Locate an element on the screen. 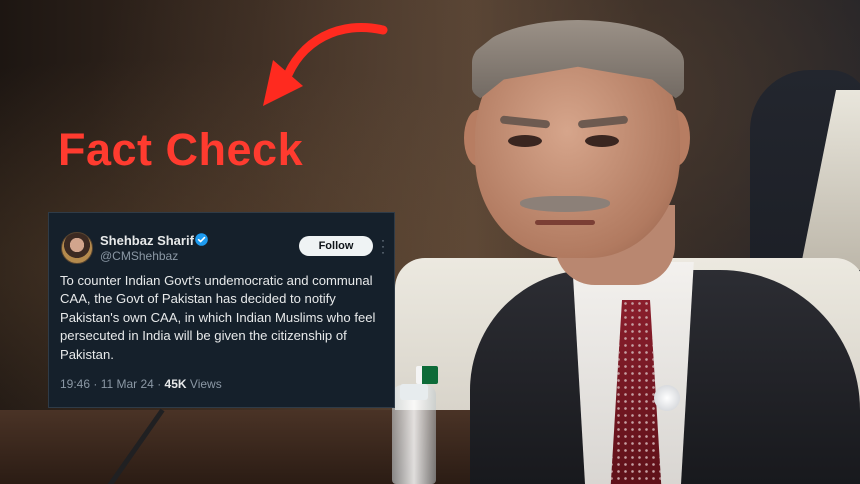  tweet-display-name: Shehbaz Sharif is located at coordinates (147, 240).